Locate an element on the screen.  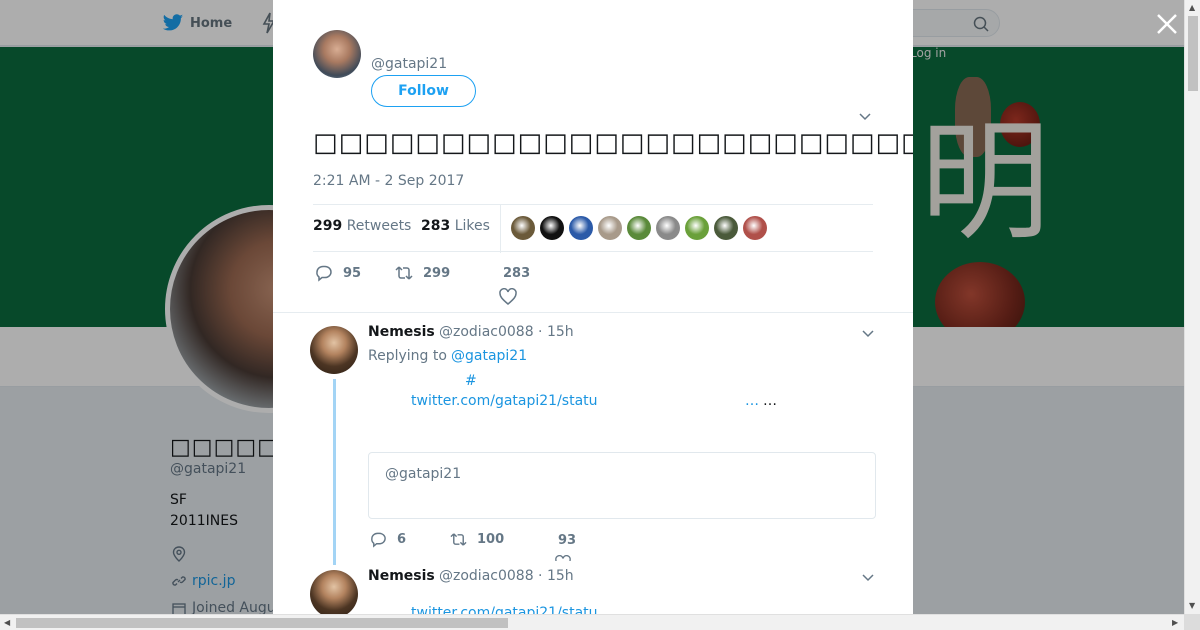
author-handle: @gatapi21 is located at coordinates (409, 64).